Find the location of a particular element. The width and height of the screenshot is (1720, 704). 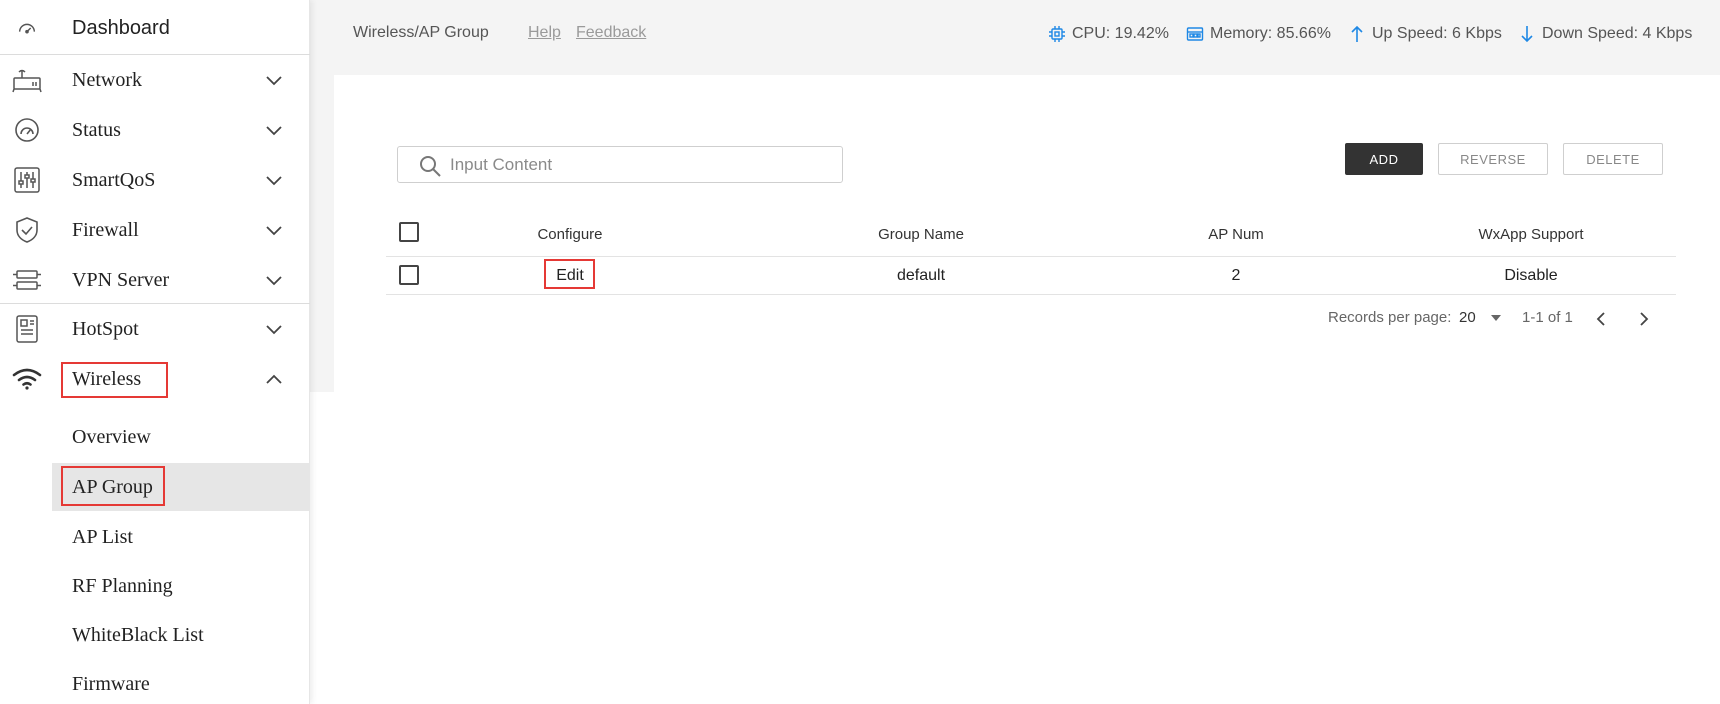

previous-page-button is located at coordinates (1601, 319).